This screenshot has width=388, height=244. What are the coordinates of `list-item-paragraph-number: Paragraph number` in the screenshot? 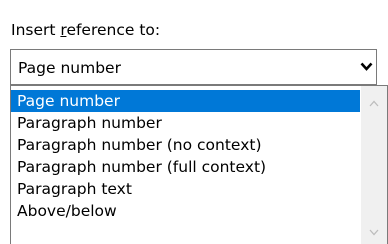 It's located at (185, 123).